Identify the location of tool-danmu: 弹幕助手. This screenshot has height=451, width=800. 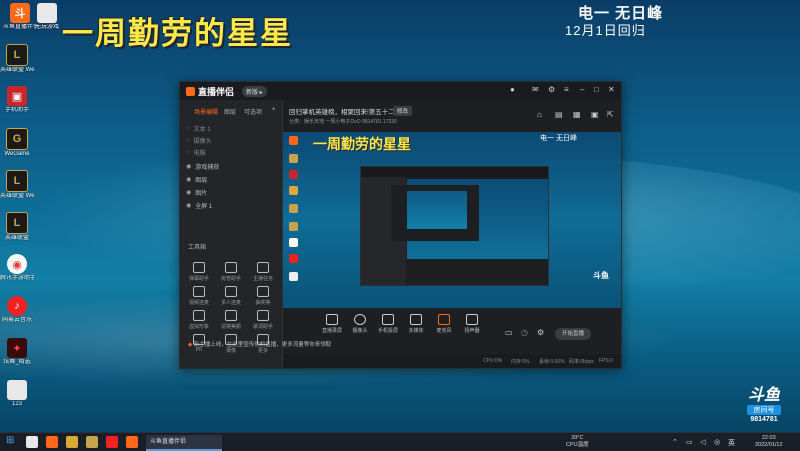
(199, 272).